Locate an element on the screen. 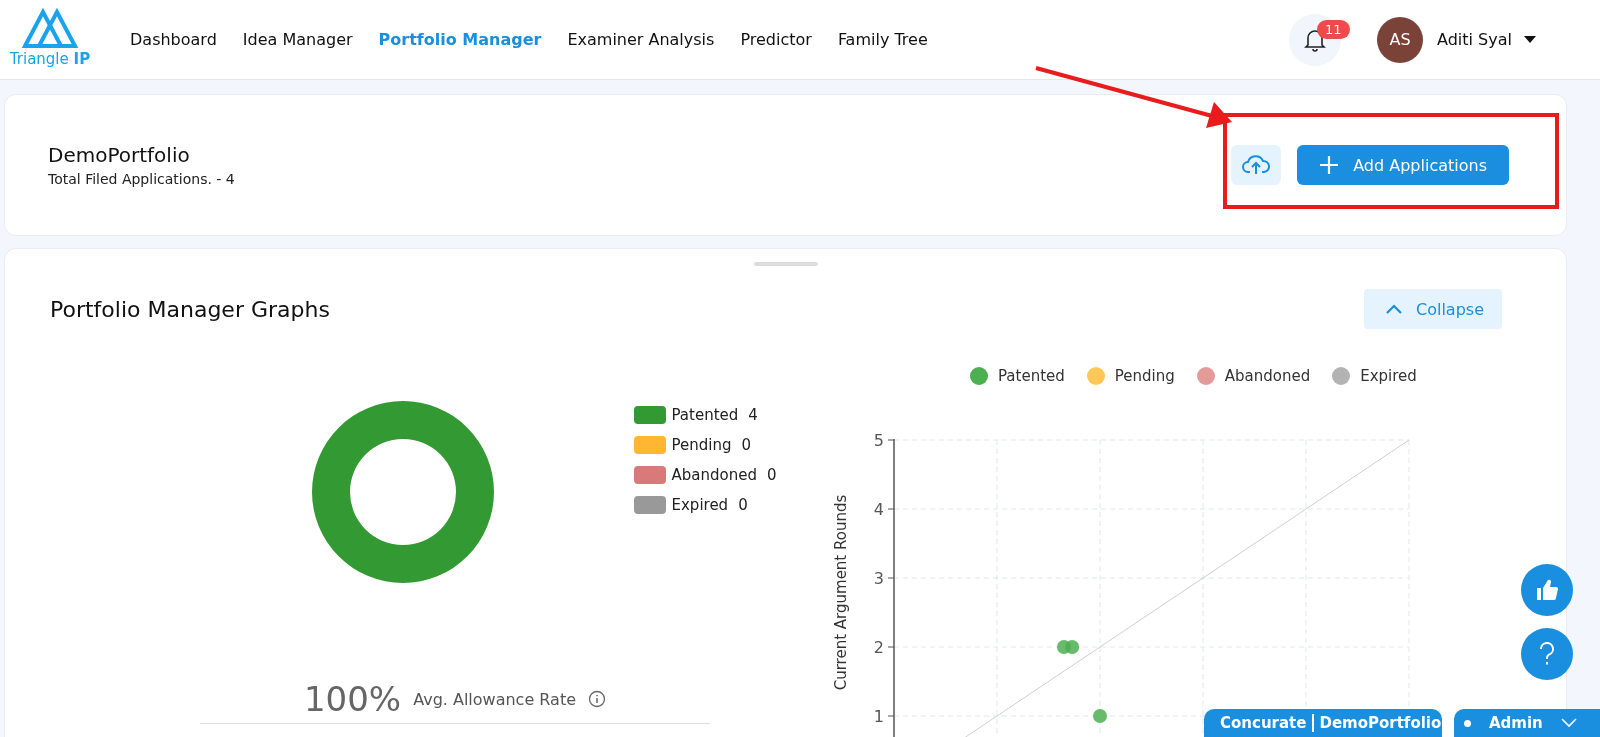  nav-tab: Dashboard is located at coordinates (173, 39).